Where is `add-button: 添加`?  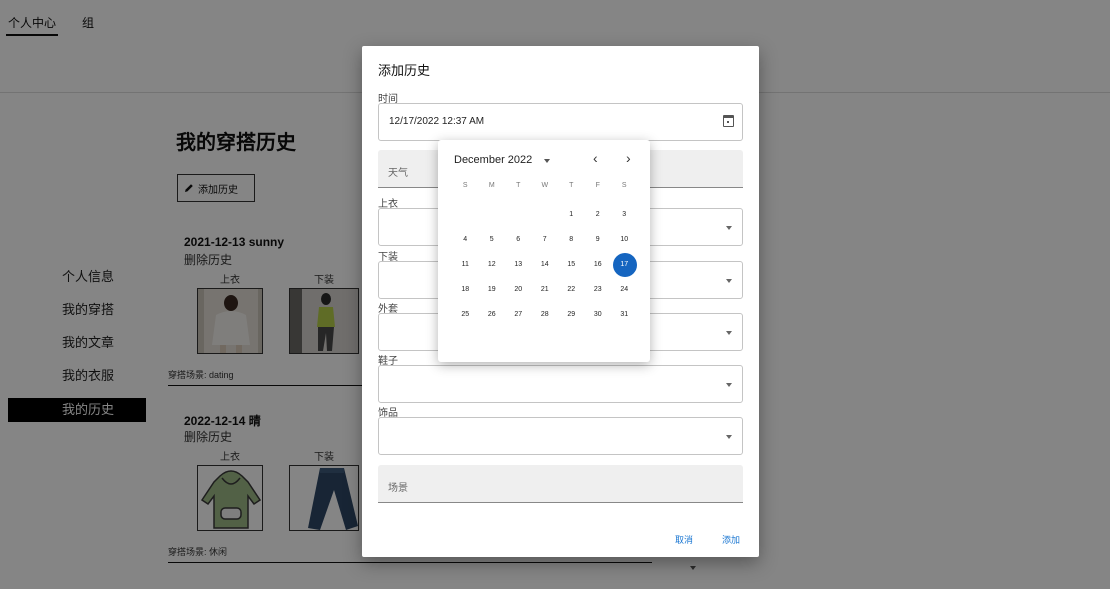
add-button: 添加 is located at coordinates (731, 539).